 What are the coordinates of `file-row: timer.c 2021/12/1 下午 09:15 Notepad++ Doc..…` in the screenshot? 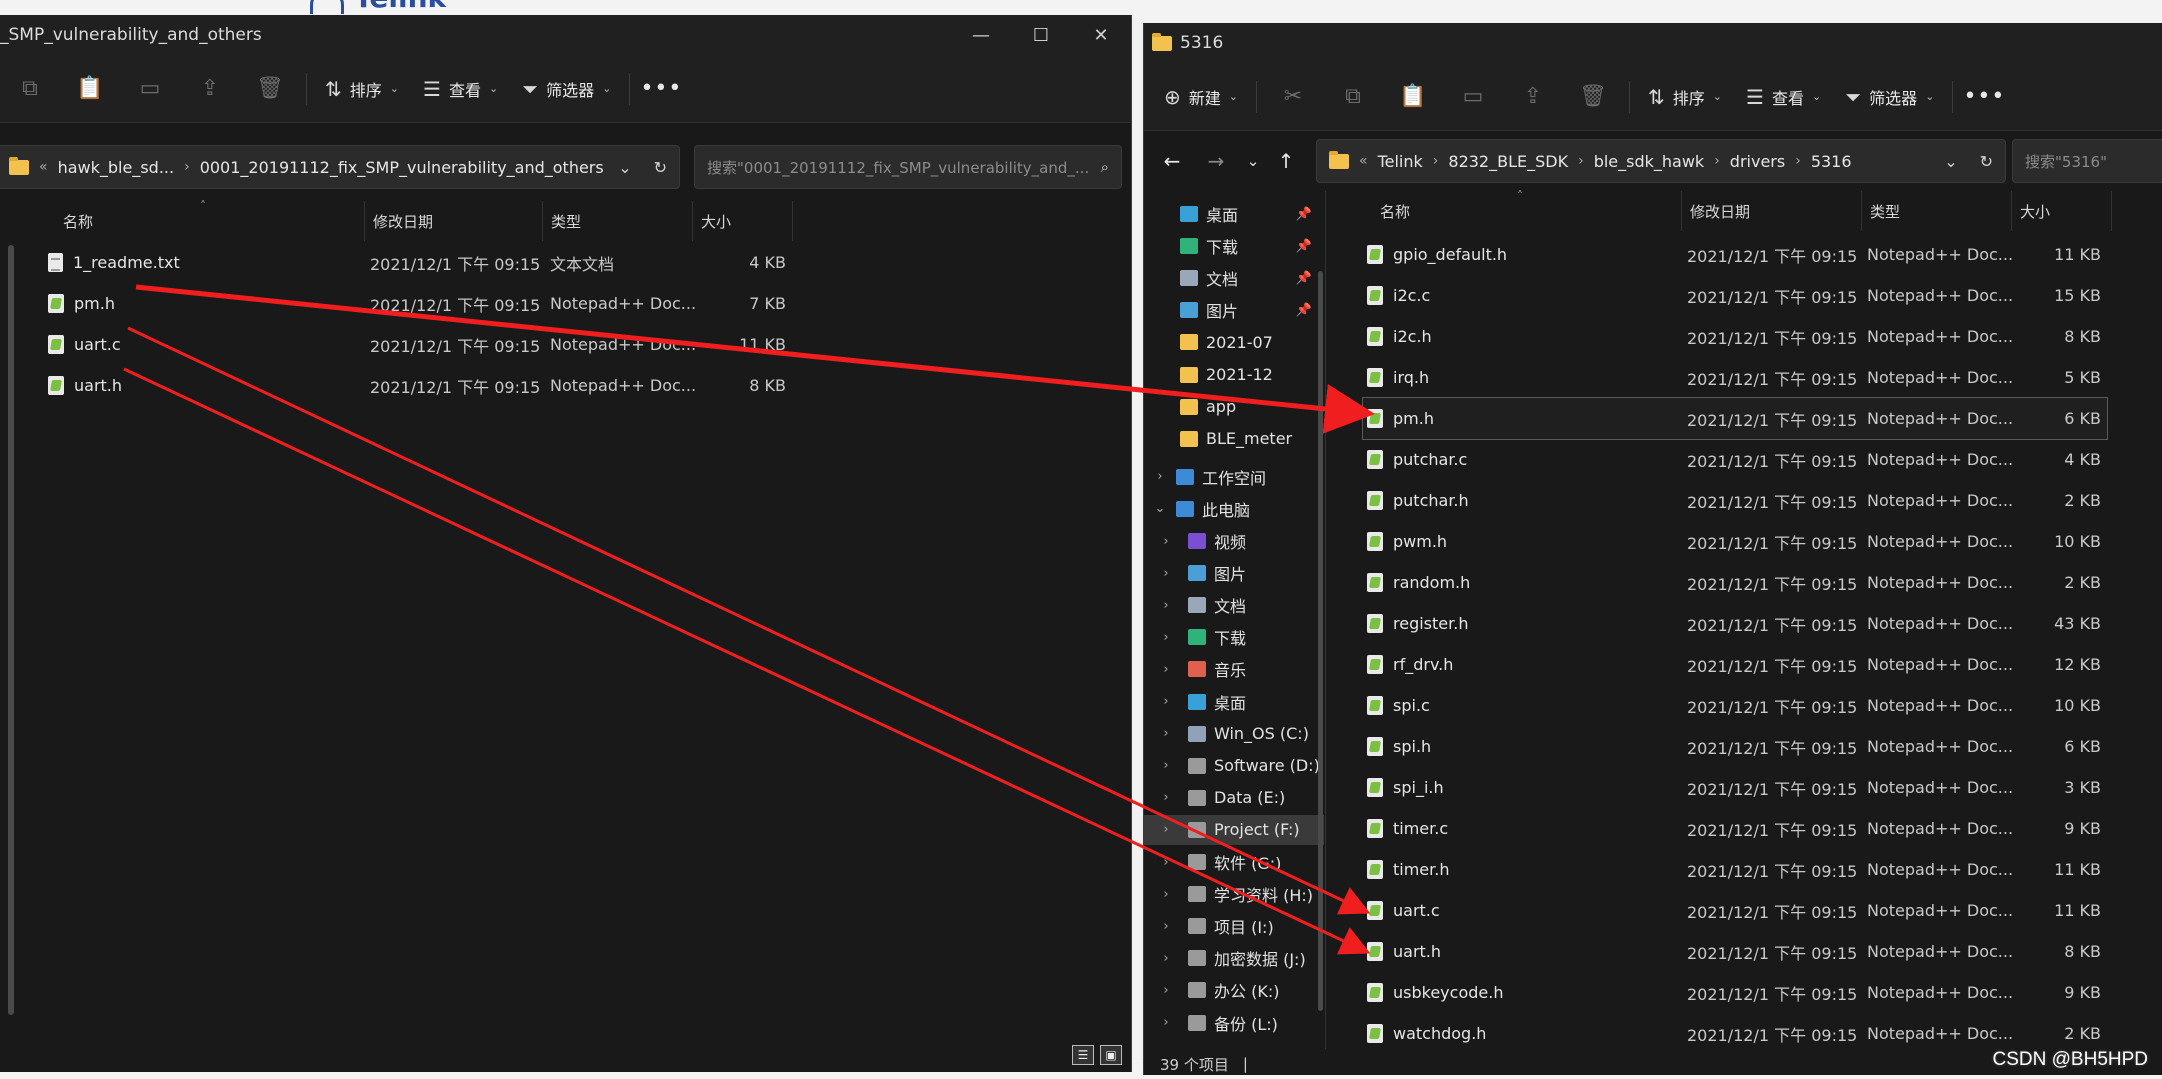 It's located at (1735, 828).